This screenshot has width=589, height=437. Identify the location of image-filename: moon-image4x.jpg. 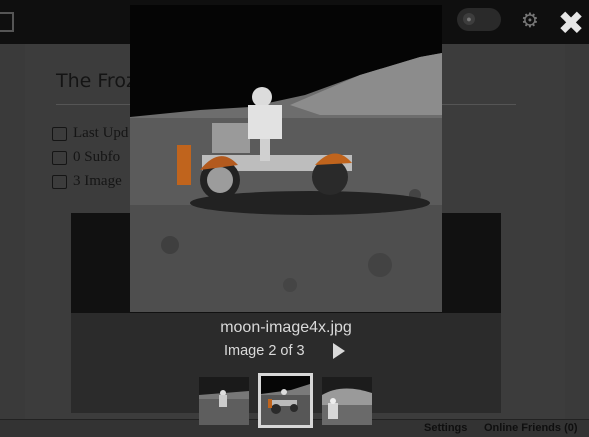
(286, 327).